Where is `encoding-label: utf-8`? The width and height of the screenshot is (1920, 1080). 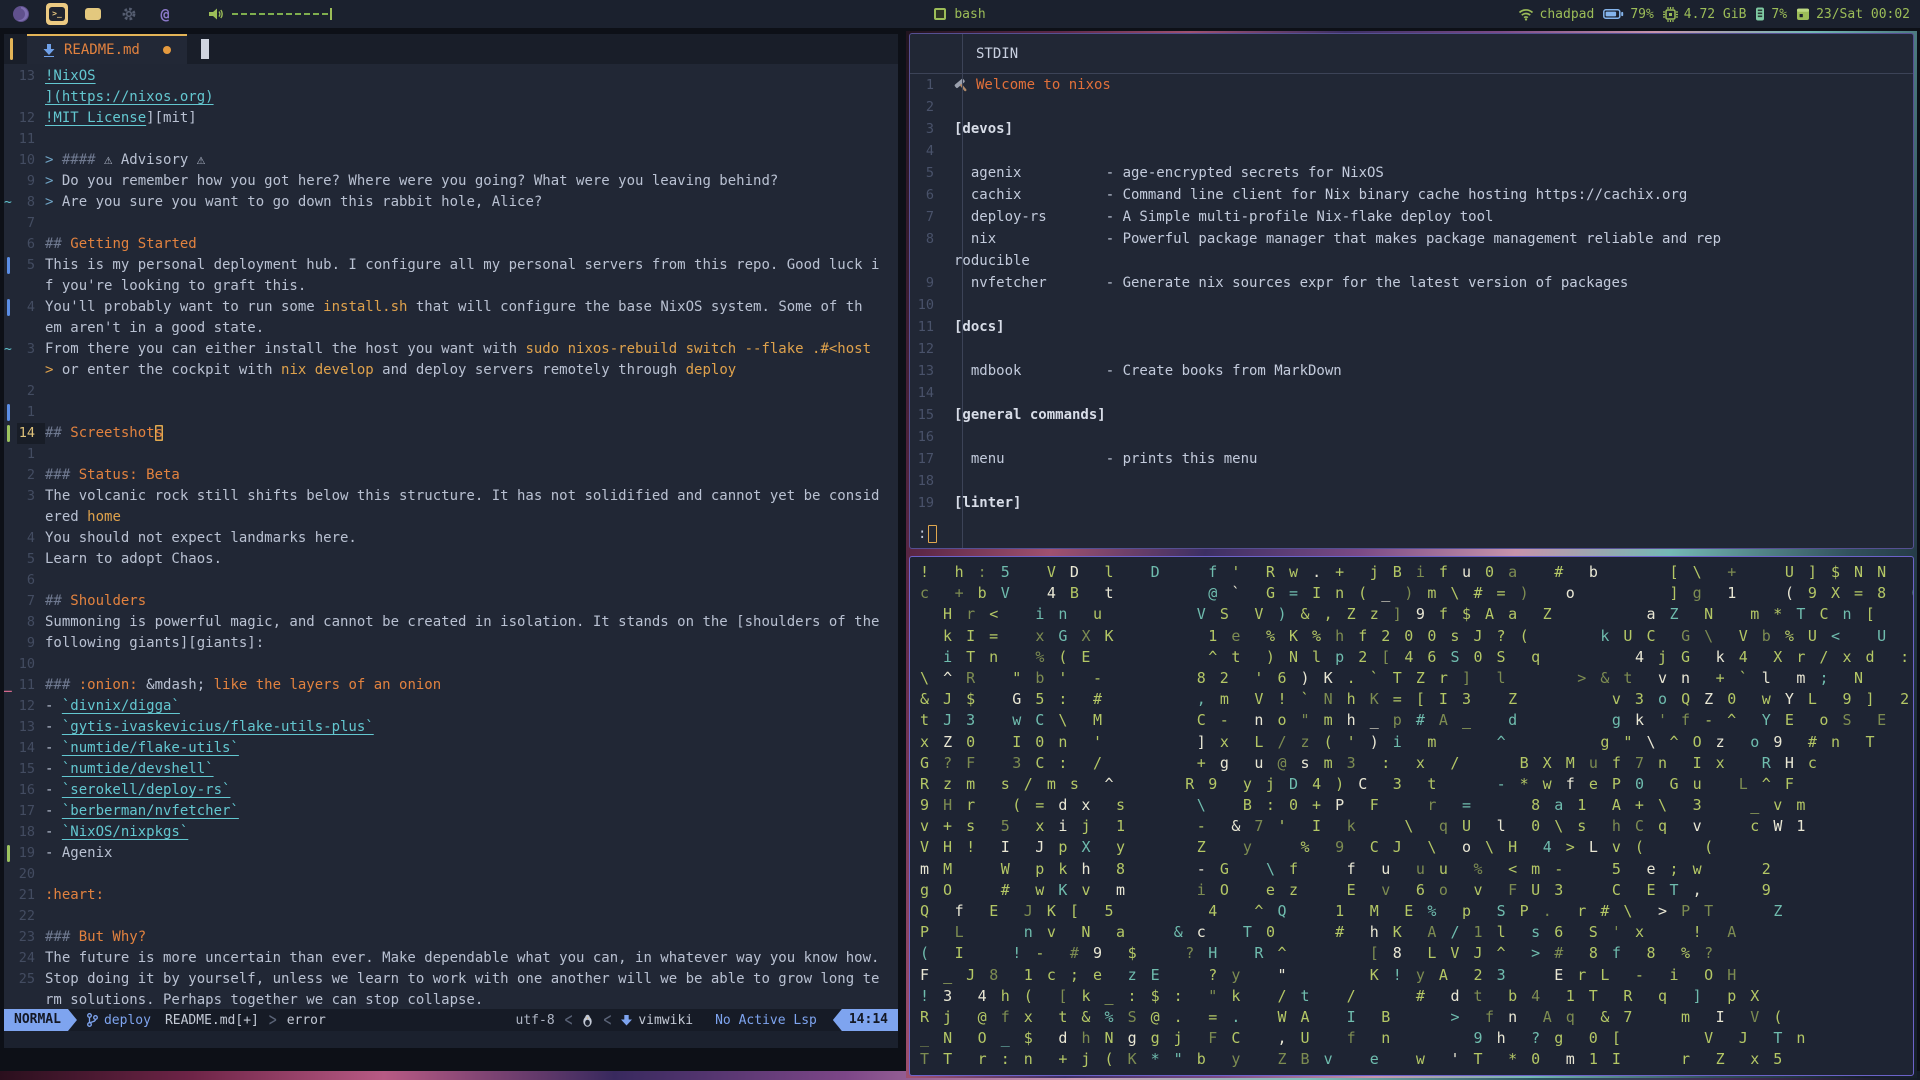 encoding-label: utf-8 is located at coordinates (535, 1020).